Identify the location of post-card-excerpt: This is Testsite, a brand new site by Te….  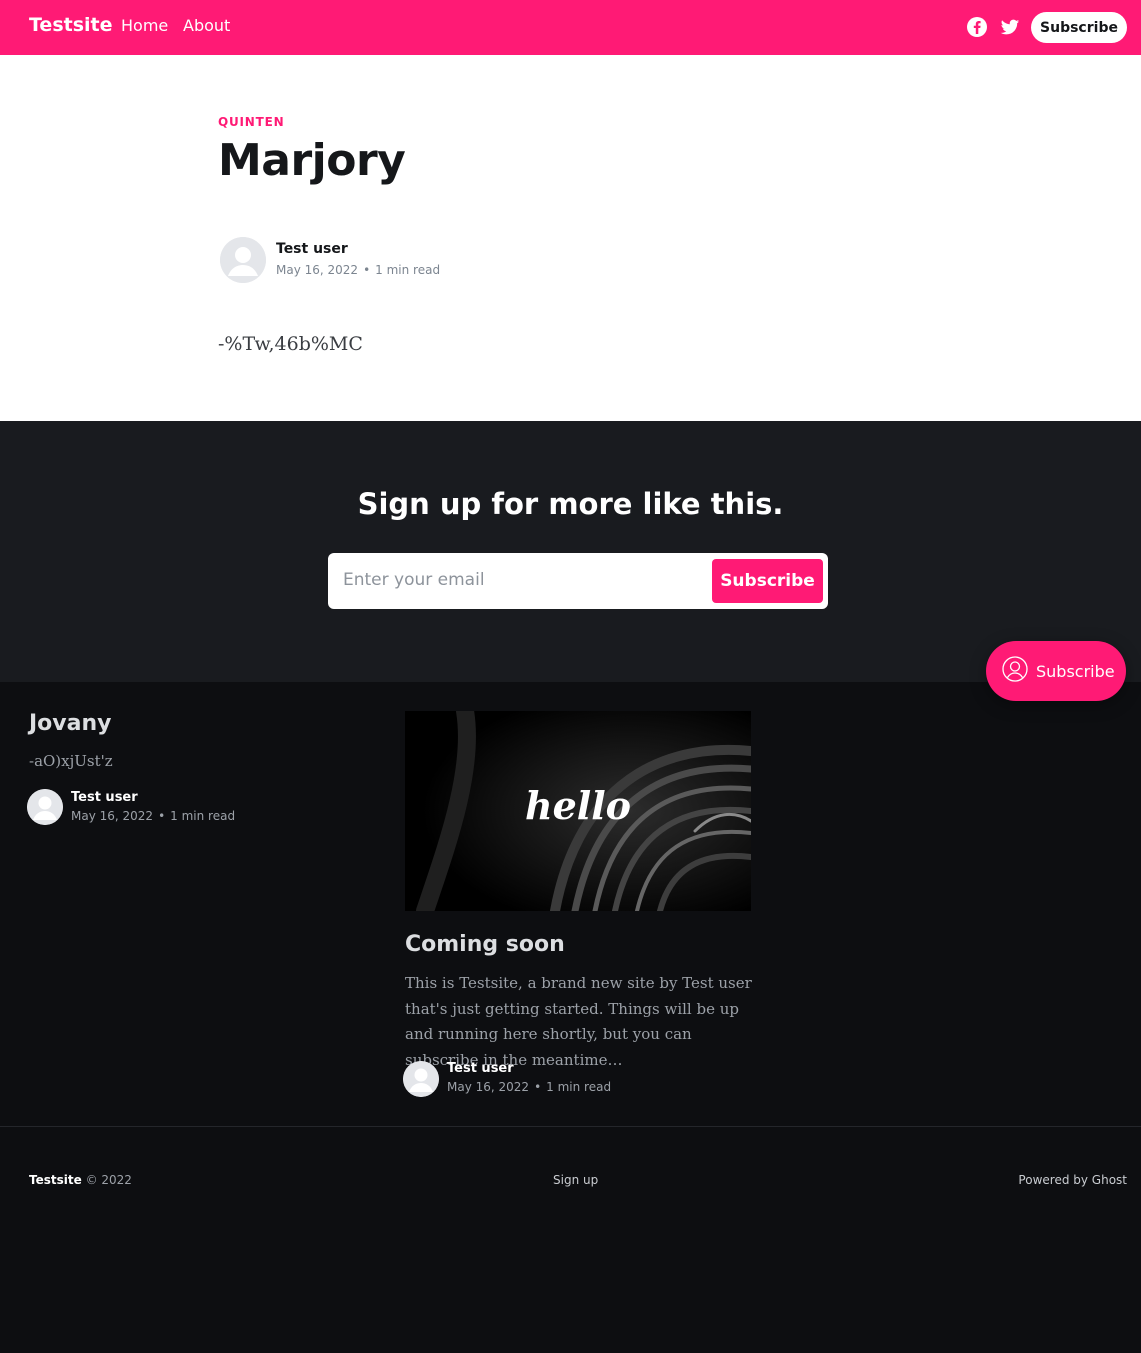
(578, 1021).